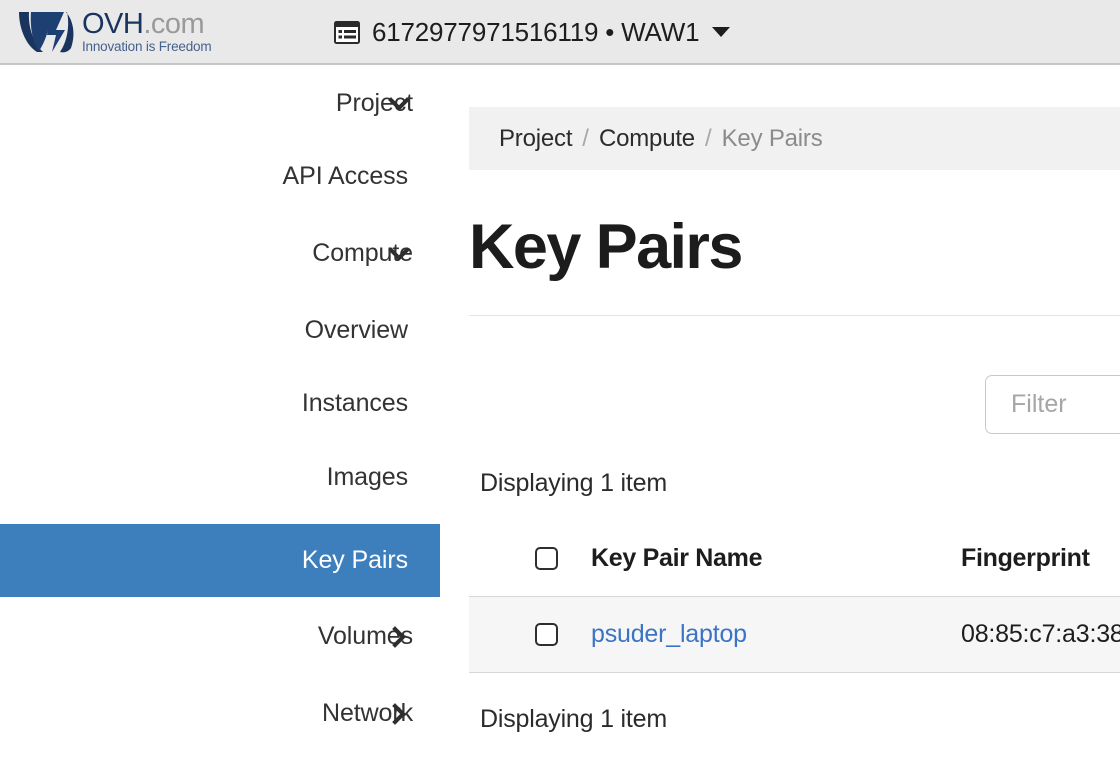 The width and height of the screenshot is (1120, 762). What do you see at coordinates (220, 176) in the screenshot?
I see `sidebar-item-api-access: API Access` at bounding box center [220, 176].